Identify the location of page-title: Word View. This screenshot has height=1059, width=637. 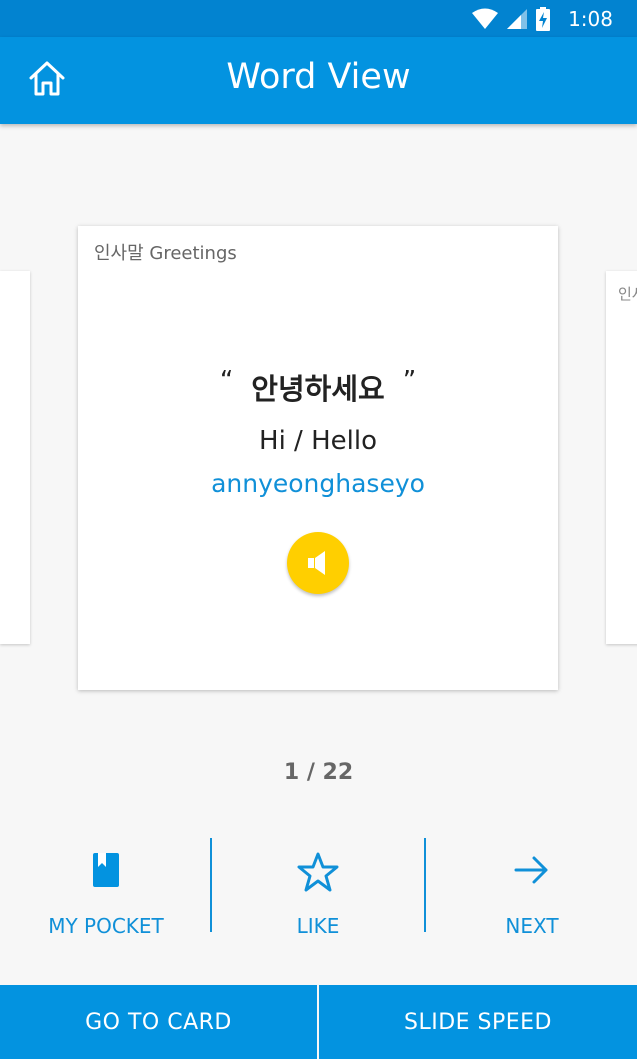
(318, 77).